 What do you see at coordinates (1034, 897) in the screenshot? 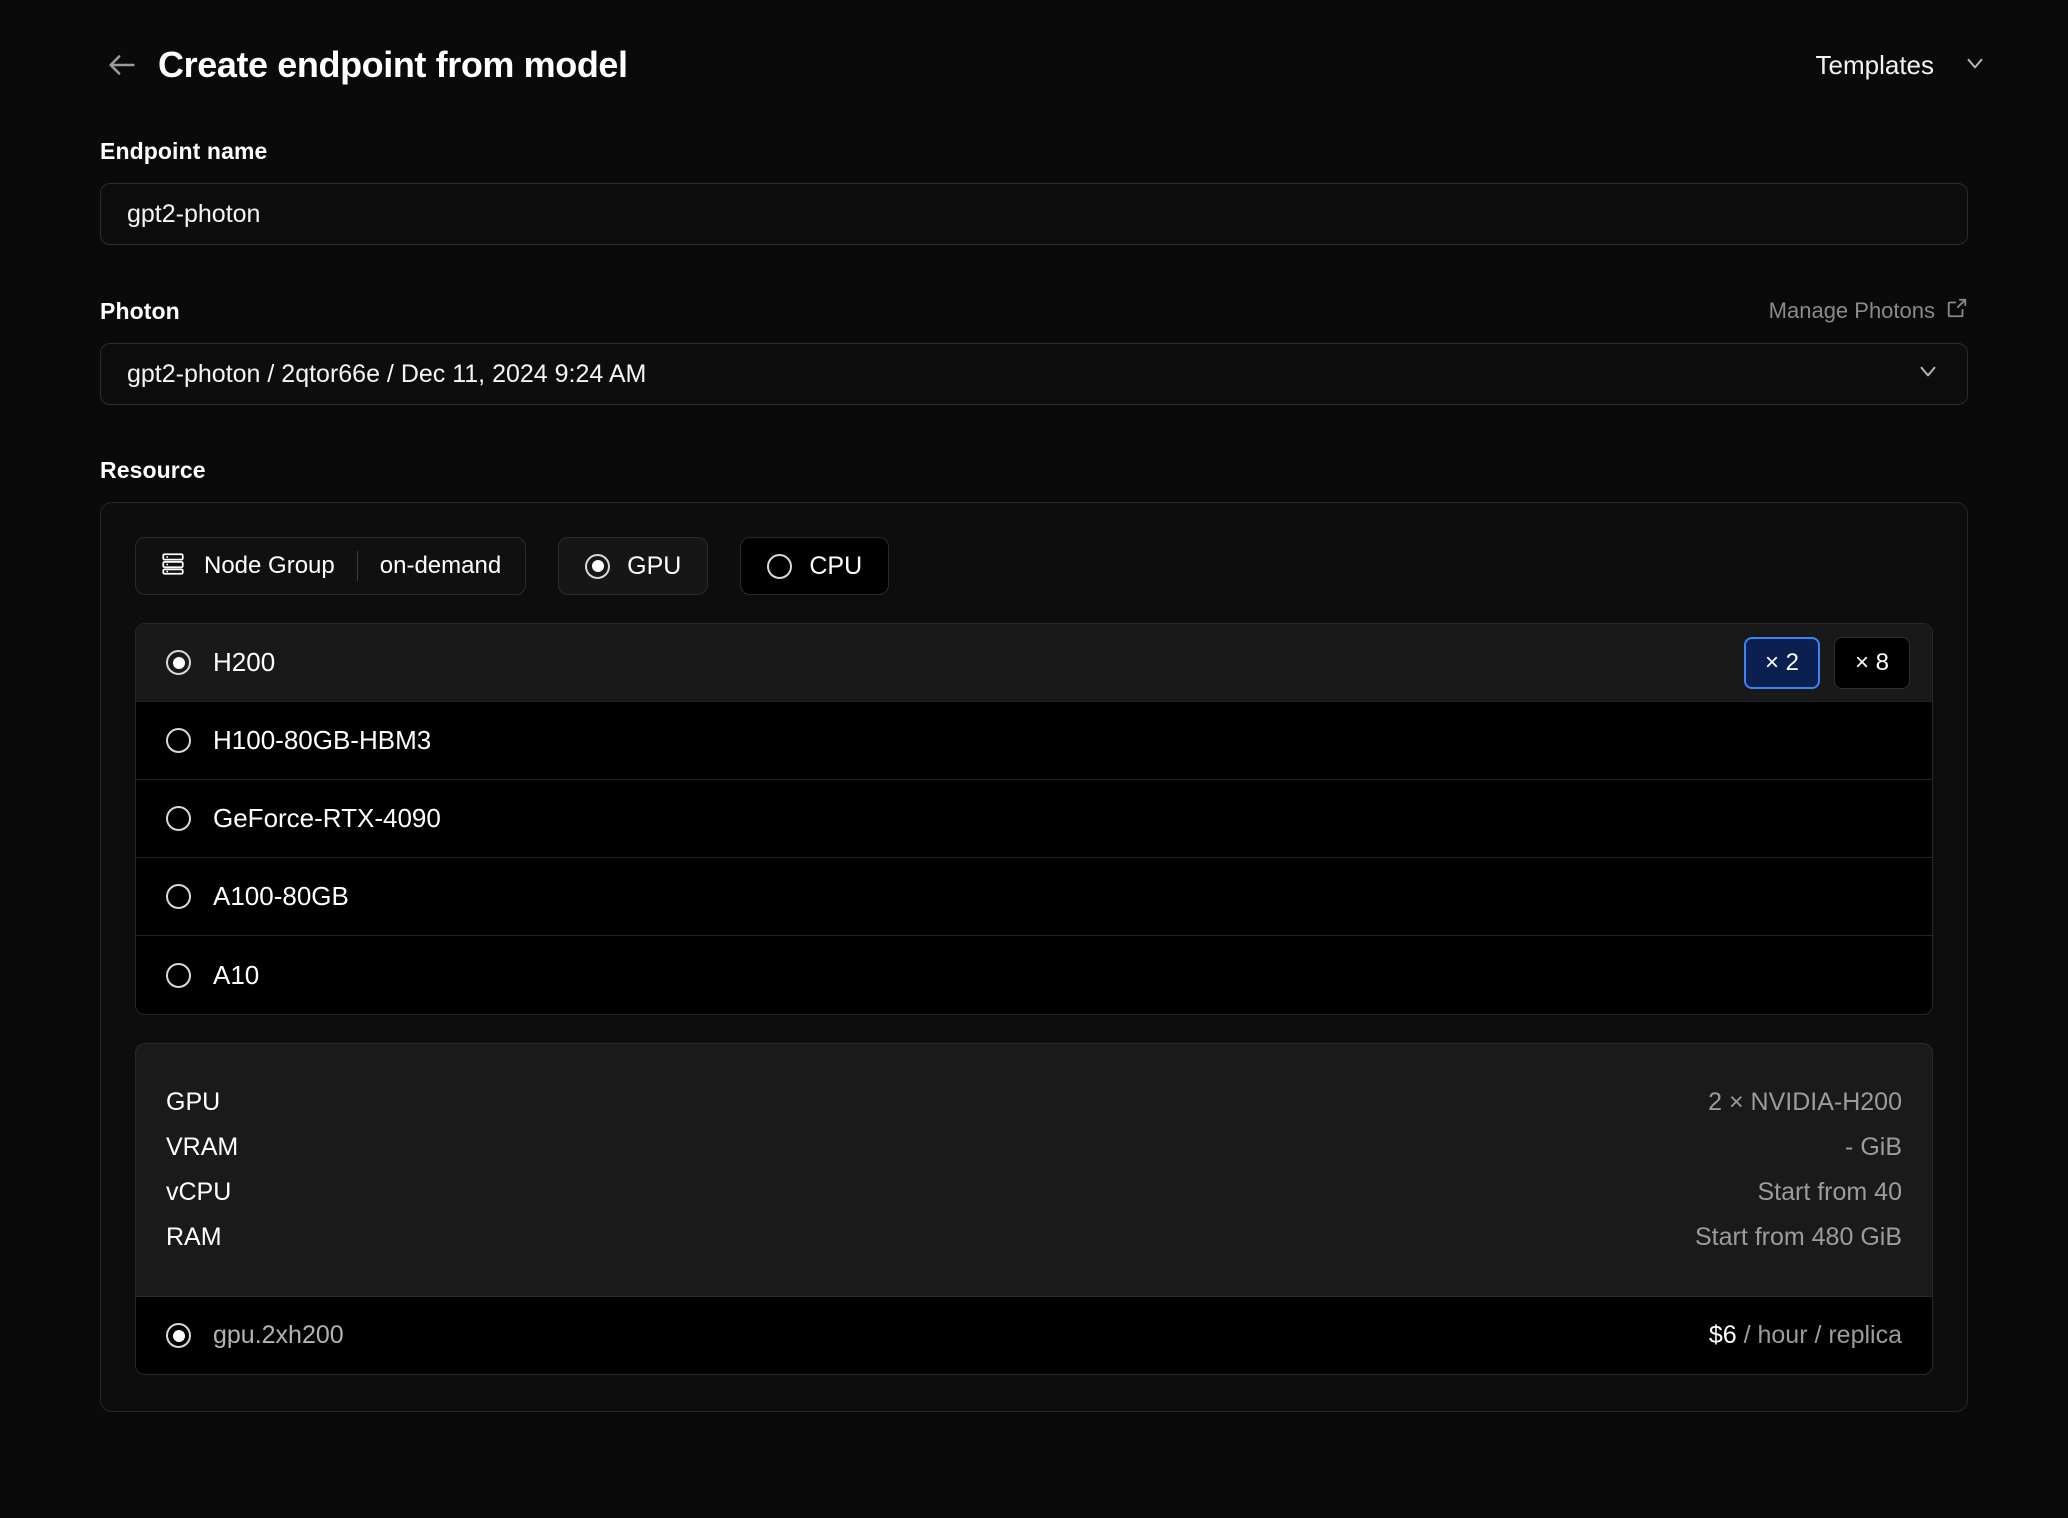
I see `gpu-option-row: A100-80GB` at bounding box center [1034, 897].